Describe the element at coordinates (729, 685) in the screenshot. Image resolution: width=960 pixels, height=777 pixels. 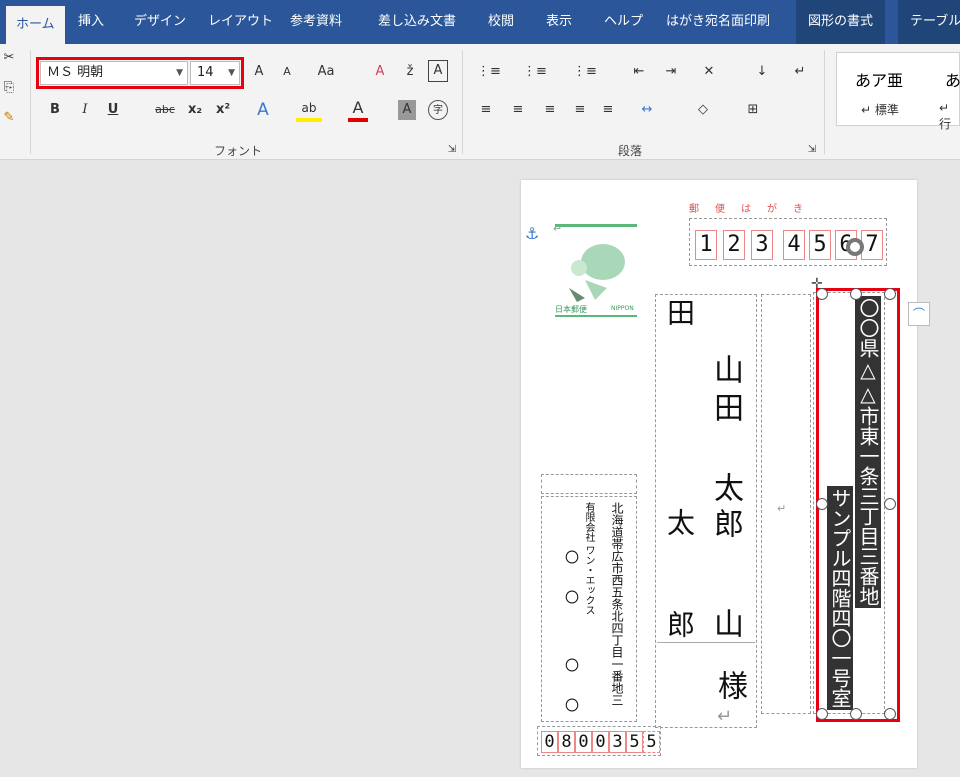
I see `honorific: 様` at that location.